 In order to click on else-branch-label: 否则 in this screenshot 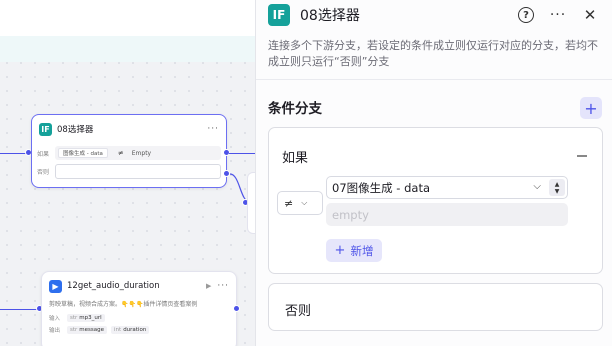, I will do `click(298, 311)`.